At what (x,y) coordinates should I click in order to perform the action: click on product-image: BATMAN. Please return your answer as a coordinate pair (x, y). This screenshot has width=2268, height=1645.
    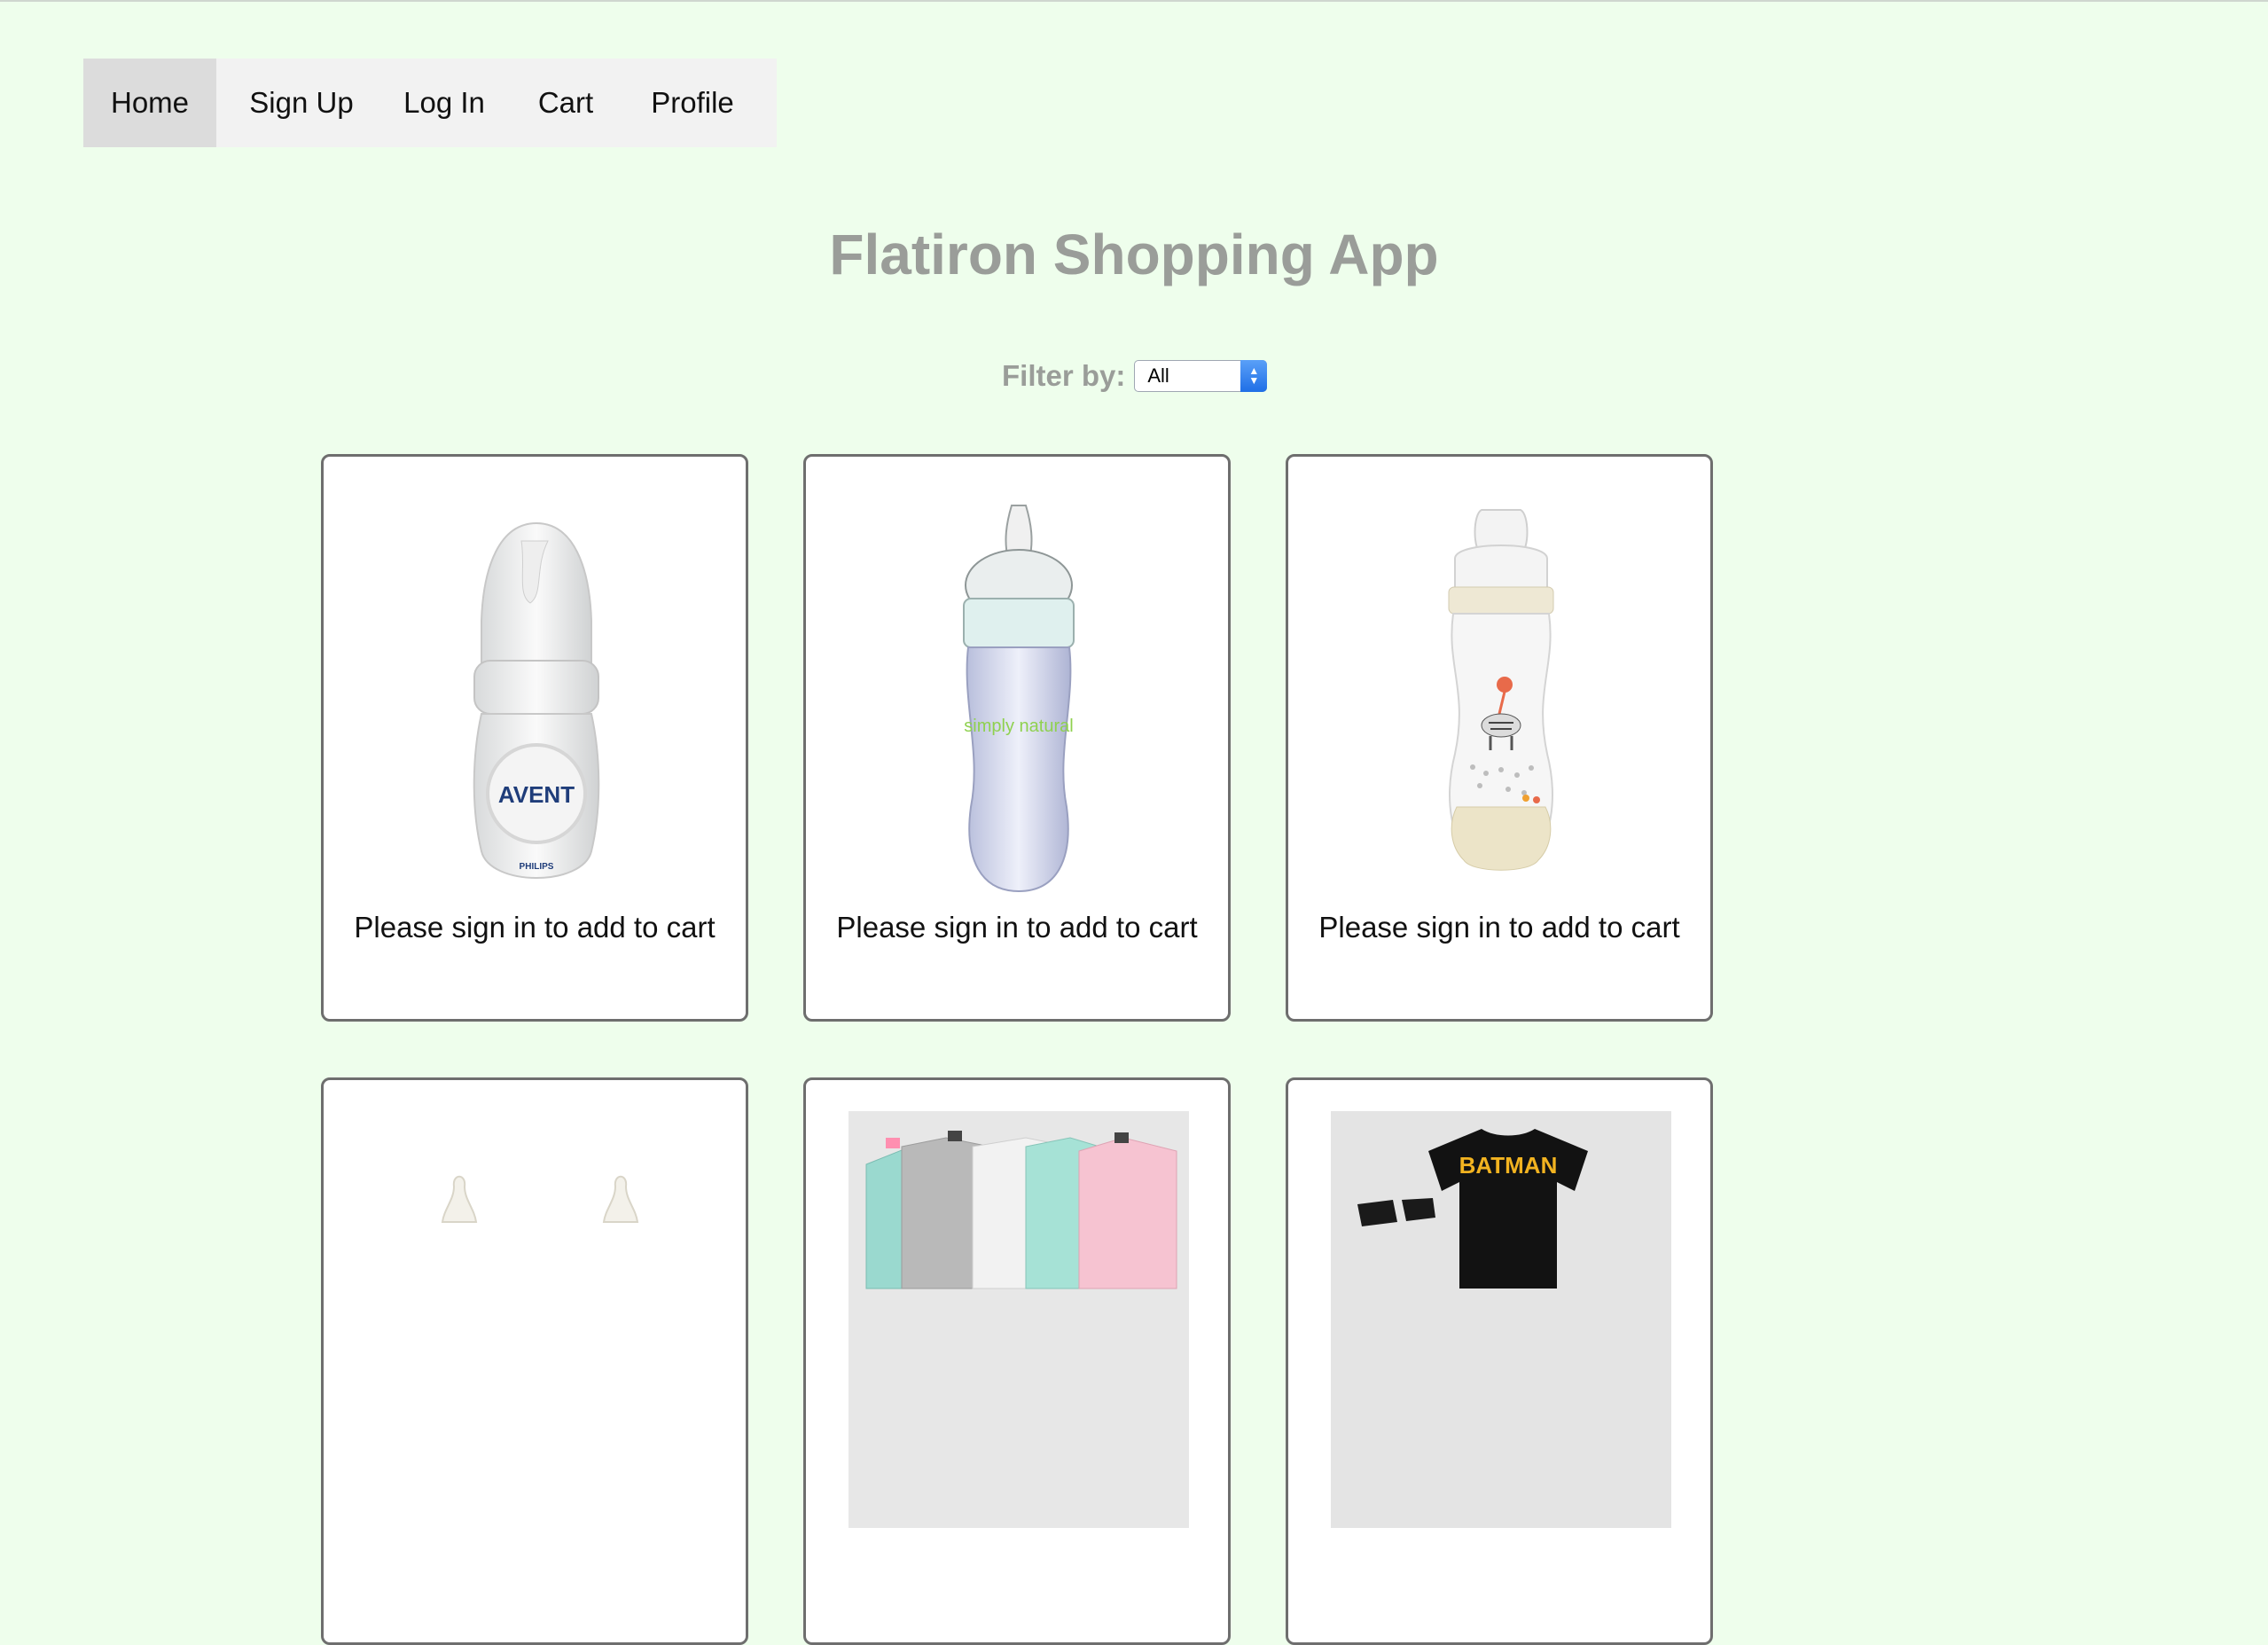
    Looking at the image, I should click on (1501, 1319).